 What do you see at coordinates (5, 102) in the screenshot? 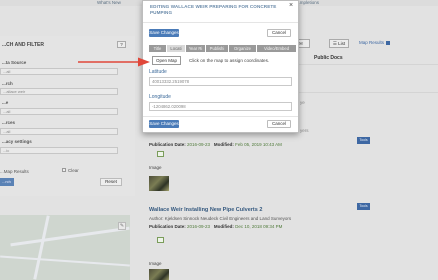
I see `type-label: ...e` at bounding box center [5, 102].